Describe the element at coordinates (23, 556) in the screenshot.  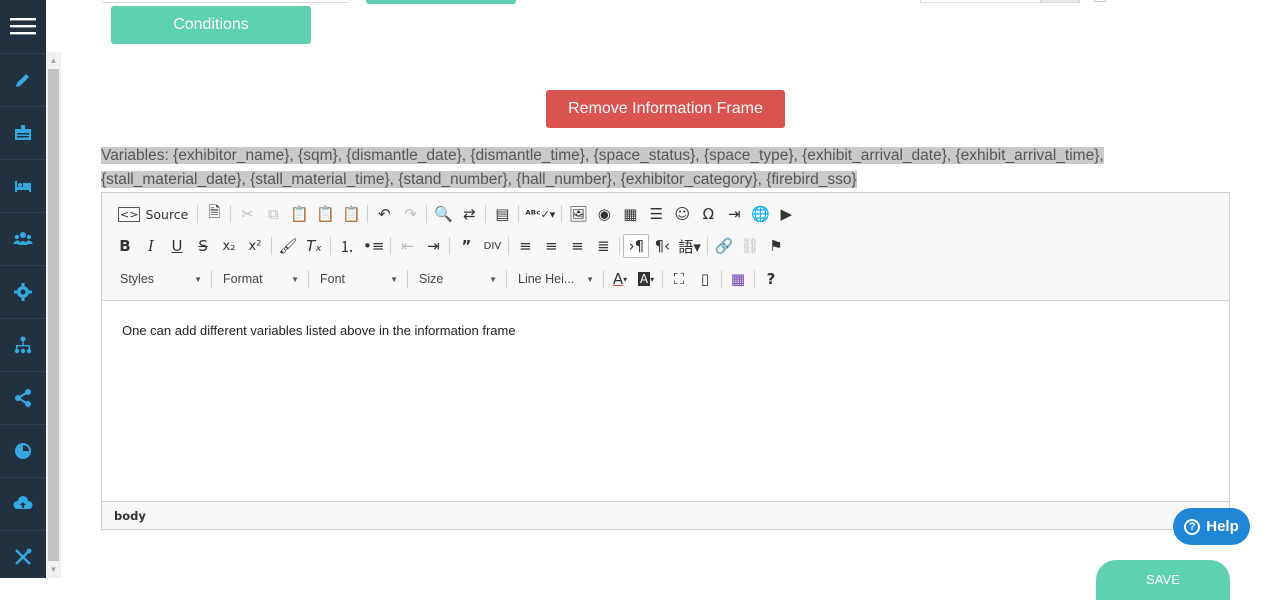
I see `tools-icon` at that location.